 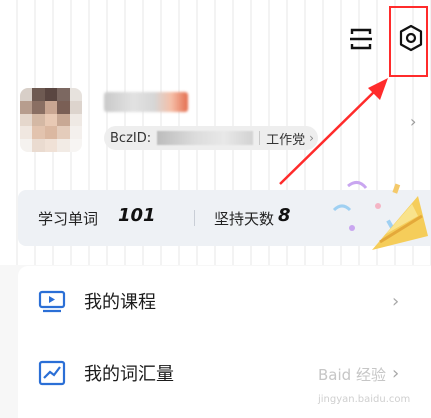 I want to click on menu-label-my-courses: 我的课程, so click(x=120, y=302).